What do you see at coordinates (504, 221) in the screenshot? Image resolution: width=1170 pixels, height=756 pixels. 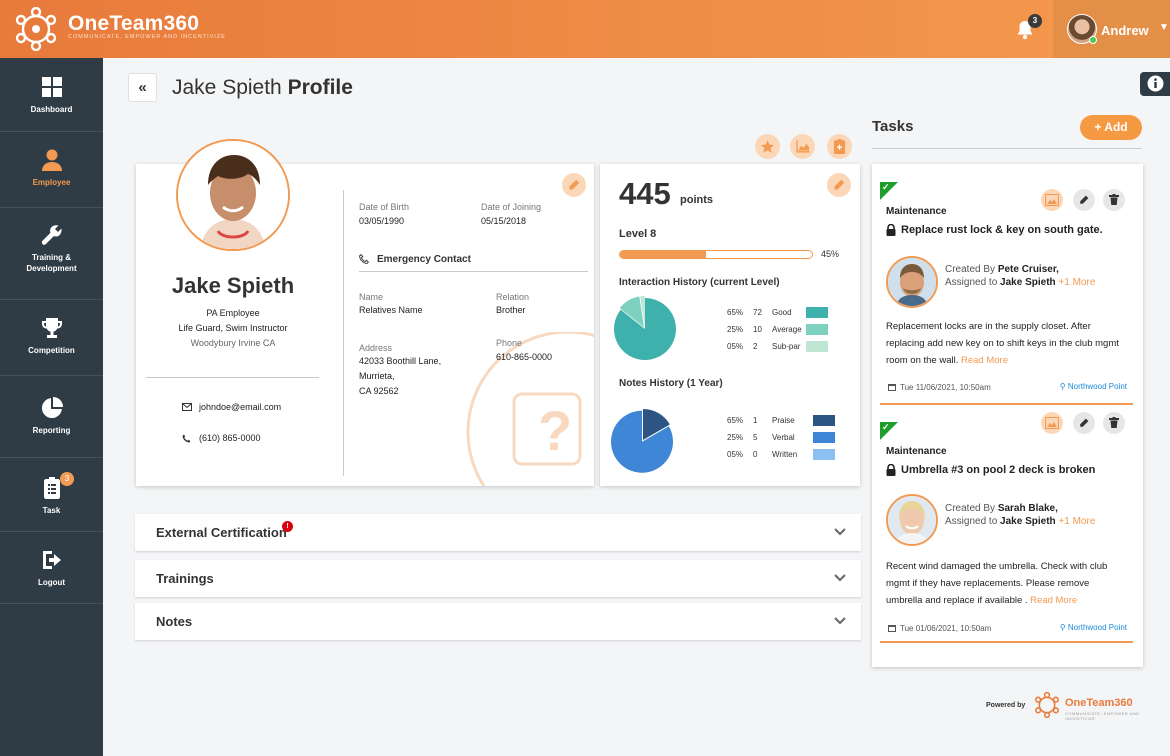 I see `doj-value: 05/15/2018` at bounding box center [504, 221].